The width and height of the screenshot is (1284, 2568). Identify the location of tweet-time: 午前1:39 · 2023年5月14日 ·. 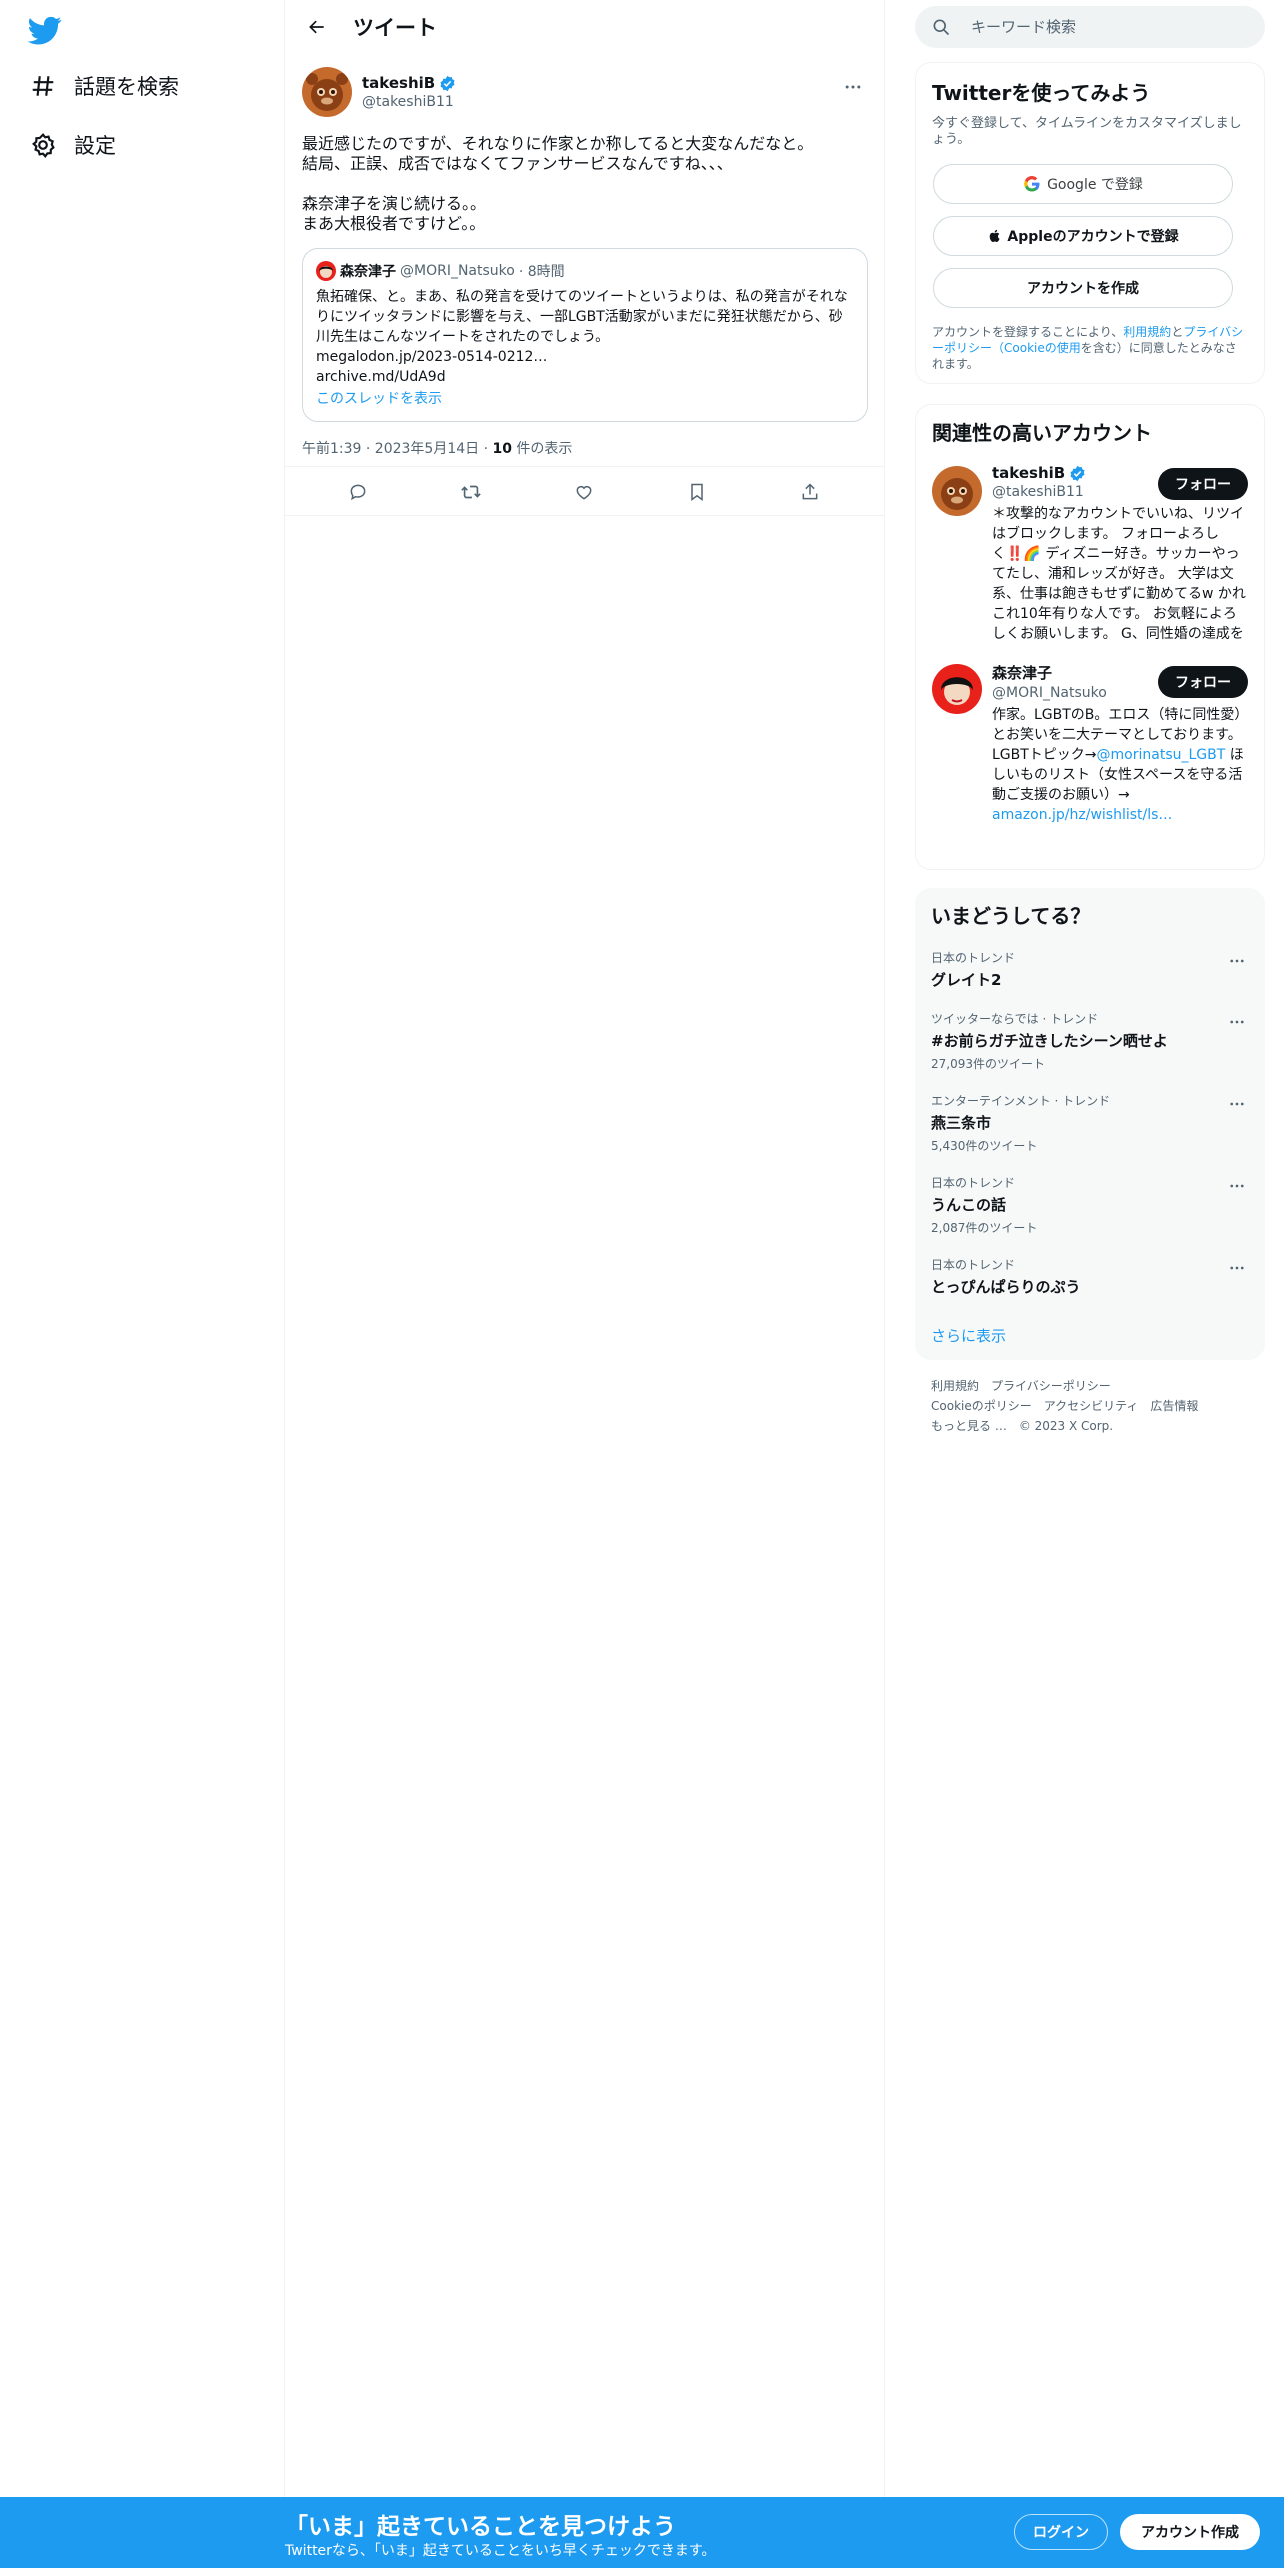
(397, 449).